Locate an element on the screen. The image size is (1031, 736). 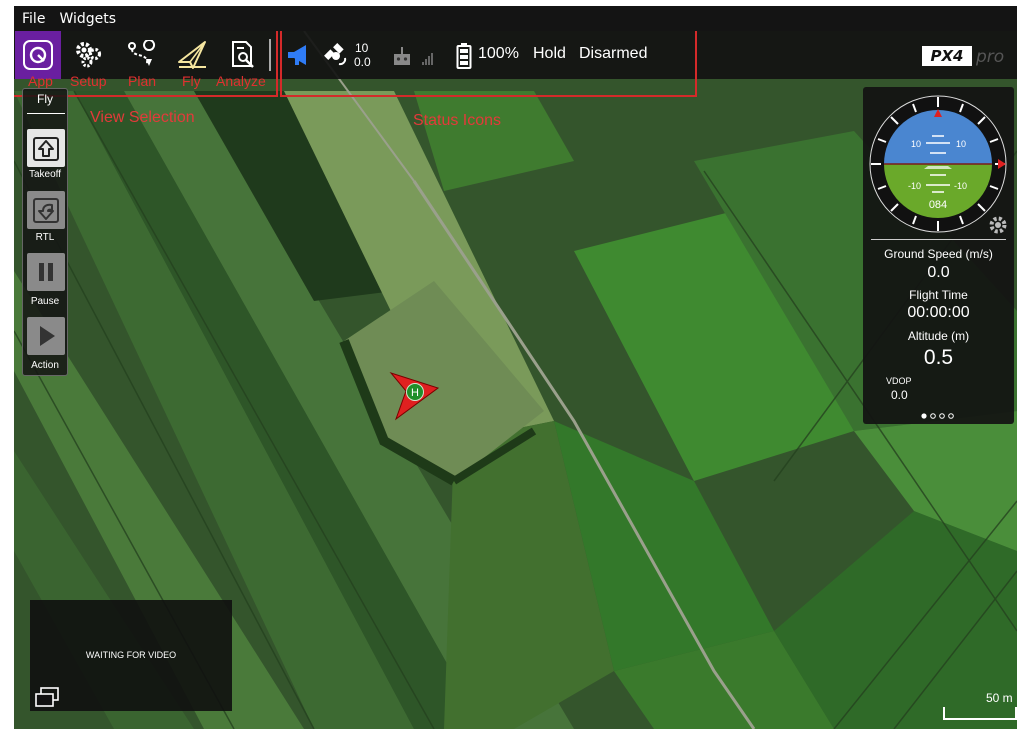
action-button is located at coordinates (46, 336).